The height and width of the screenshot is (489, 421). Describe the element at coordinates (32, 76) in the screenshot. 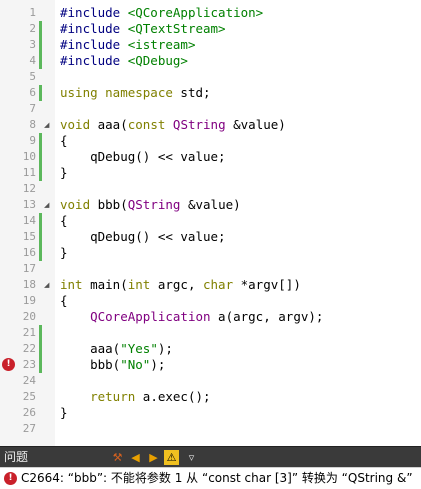

I see `line-number: 5` at that location.